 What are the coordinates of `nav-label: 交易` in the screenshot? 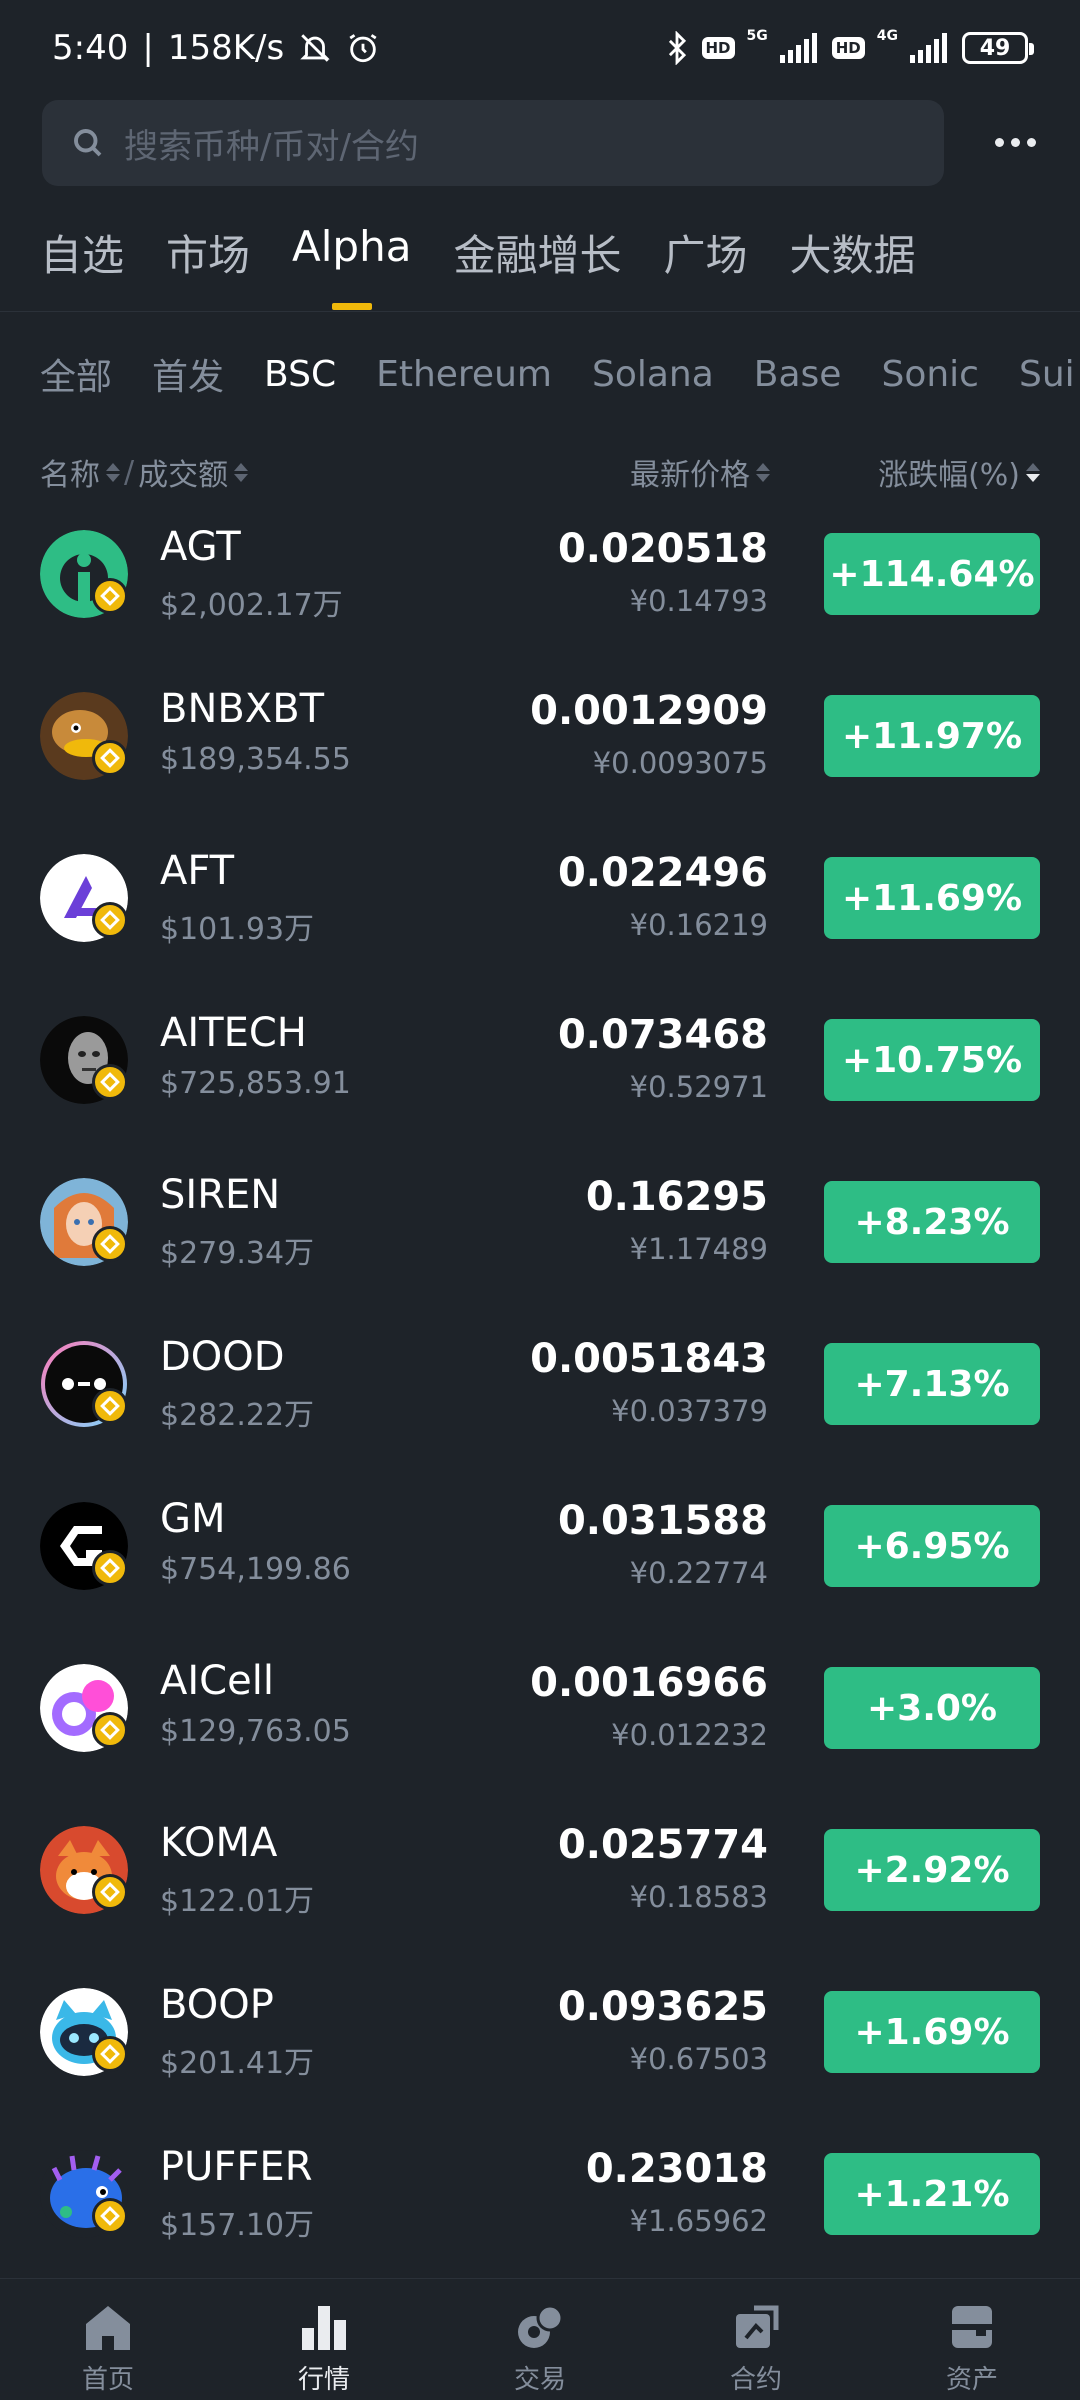 It's located at (539, 2380).